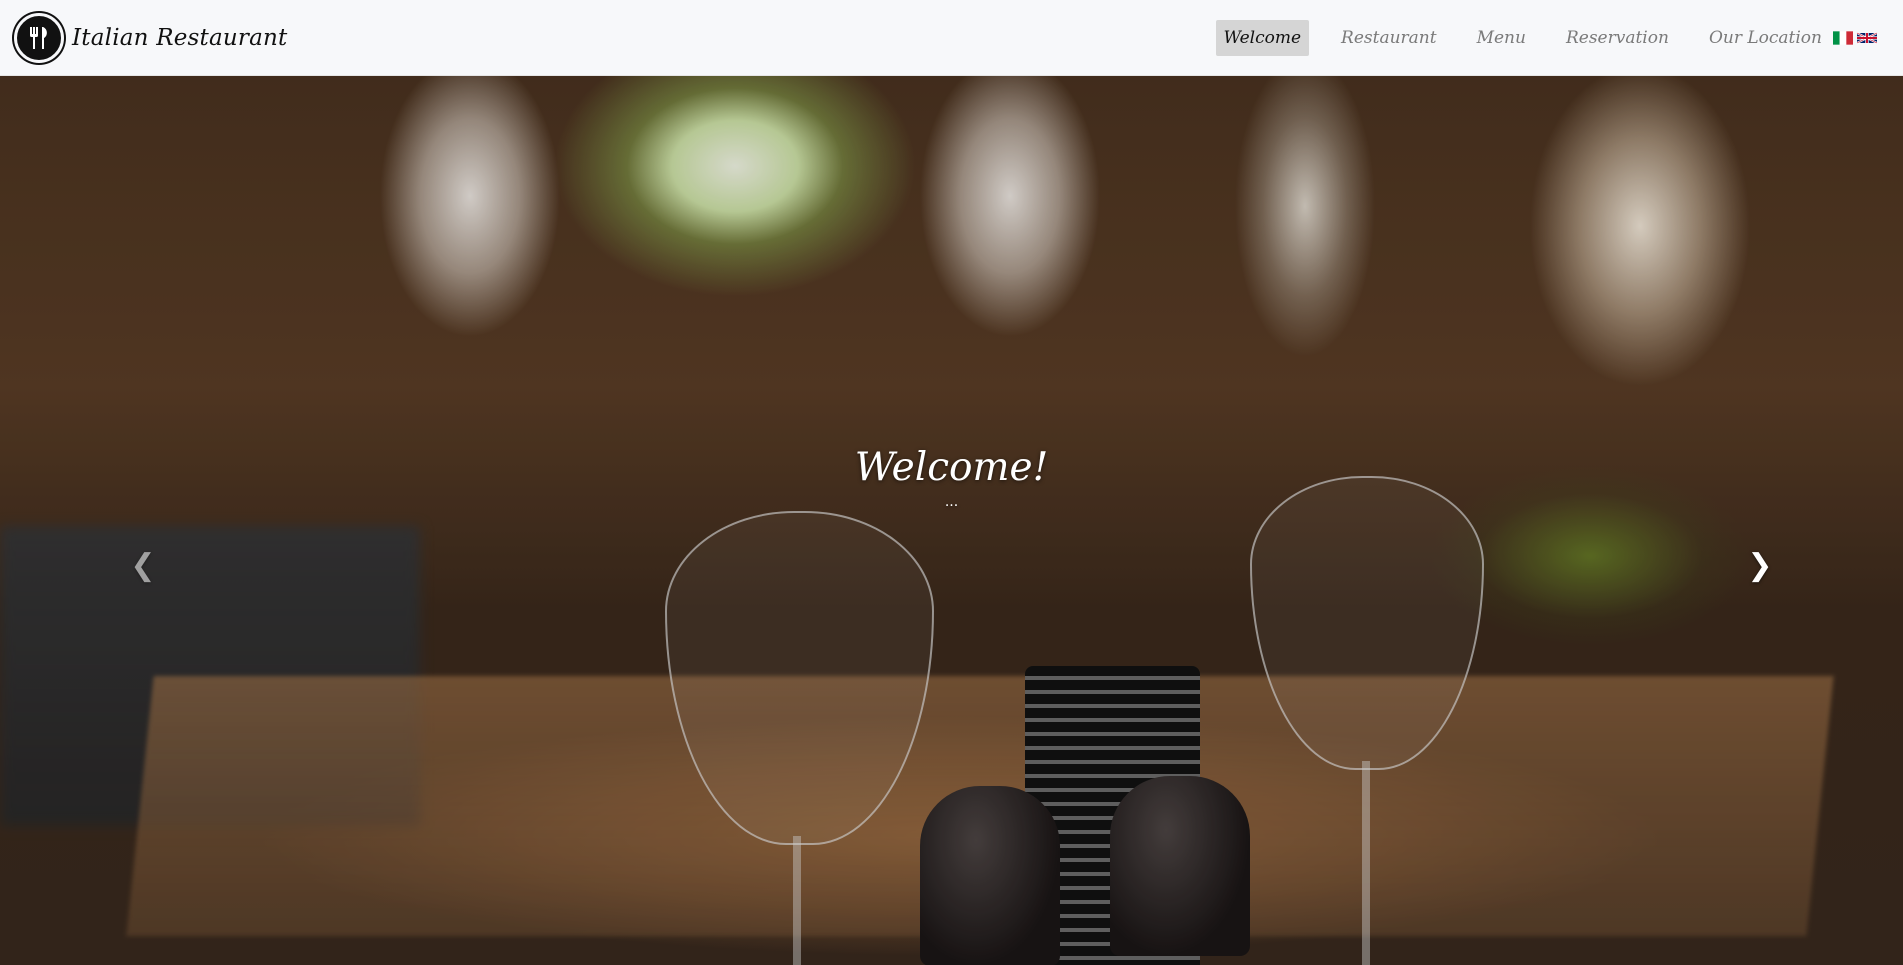 Image resolution: width=1903 pixels, height=965 pixels. Describe the element at coordinates (1867, 38) in the screenshot. I see `uk-flag-icon` at that location.